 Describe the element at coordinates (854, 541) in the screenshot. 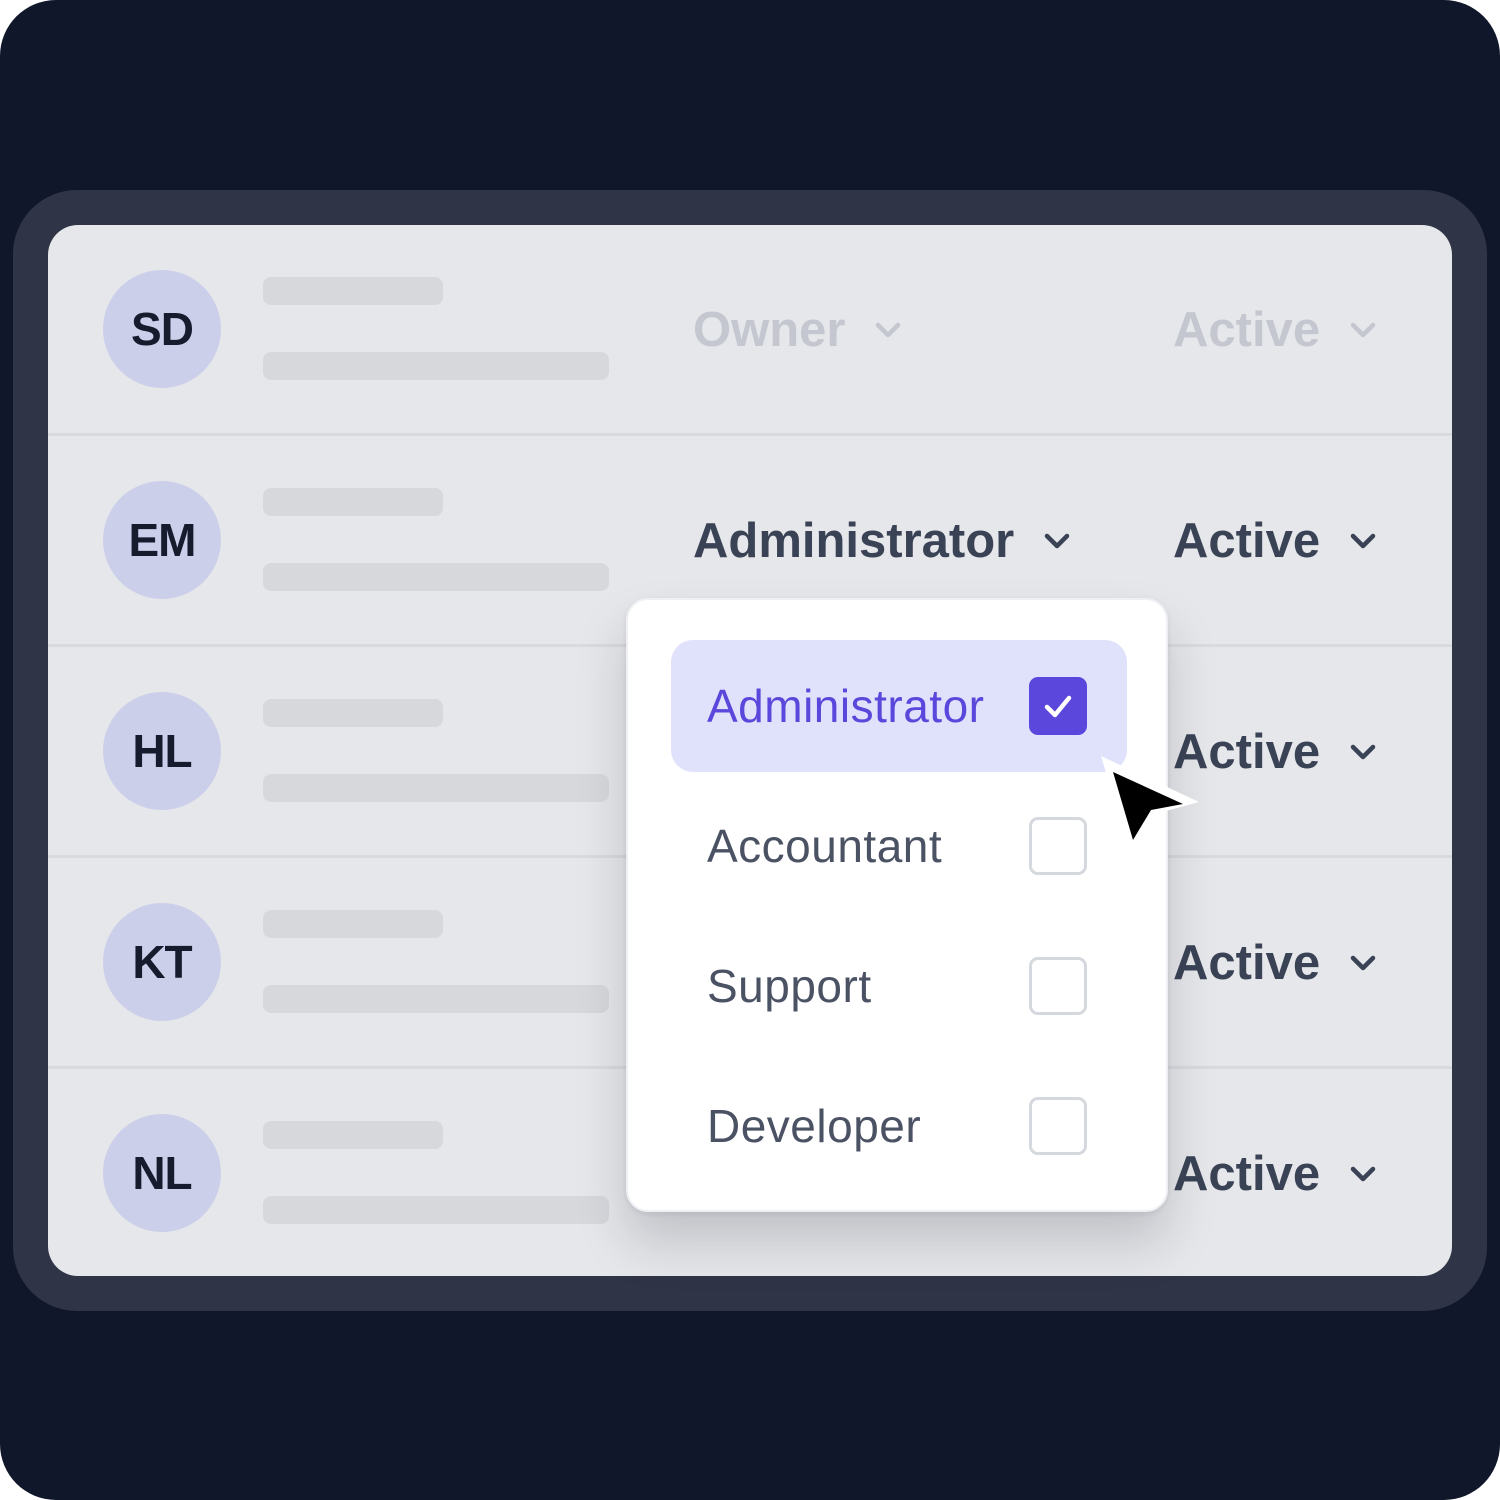

I see `role-label: Administrator` at that location.